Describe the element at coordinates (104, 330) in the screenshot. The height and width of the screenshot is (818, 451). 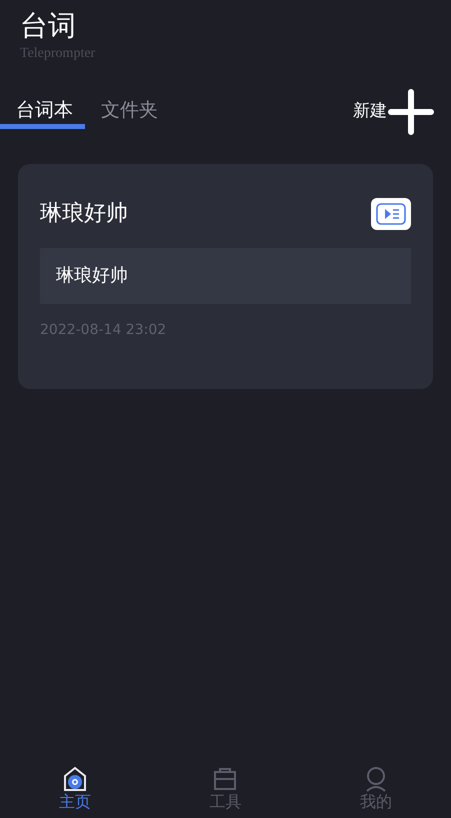
I see `script-date: 2022-08-14 23:02` at that location.